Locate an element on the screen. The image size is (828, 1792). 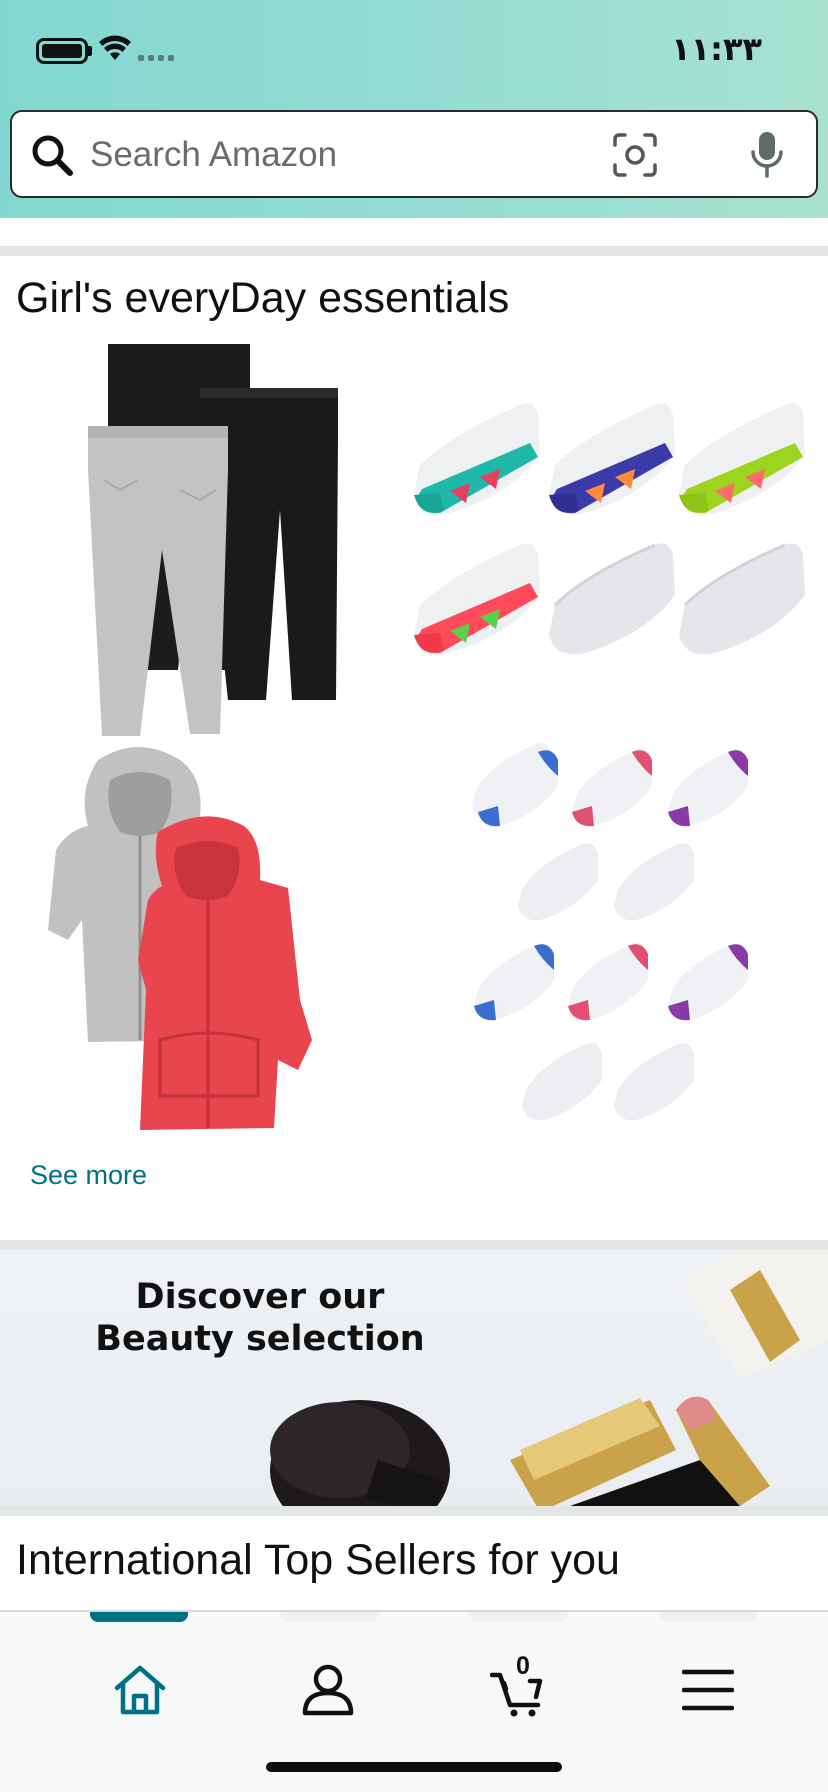
home-icon is located at coordinates (140, 1690).